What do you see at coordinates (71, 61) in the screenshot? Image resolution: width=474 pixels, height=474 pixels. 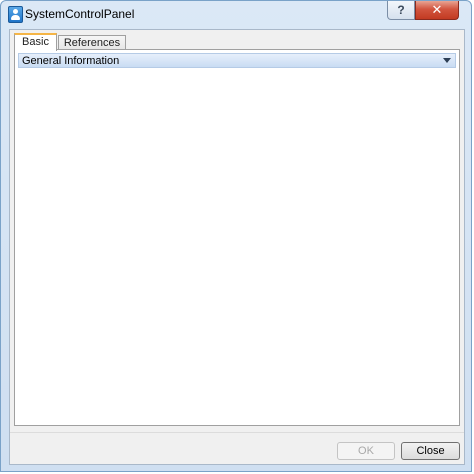 I see `section-title: General Information` at bounding box center [71, 61].